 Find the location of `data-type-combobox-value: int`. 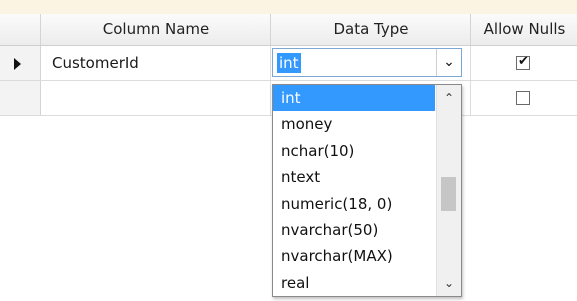

data-type-combobox-value: int is located at coordinates (289, 63).